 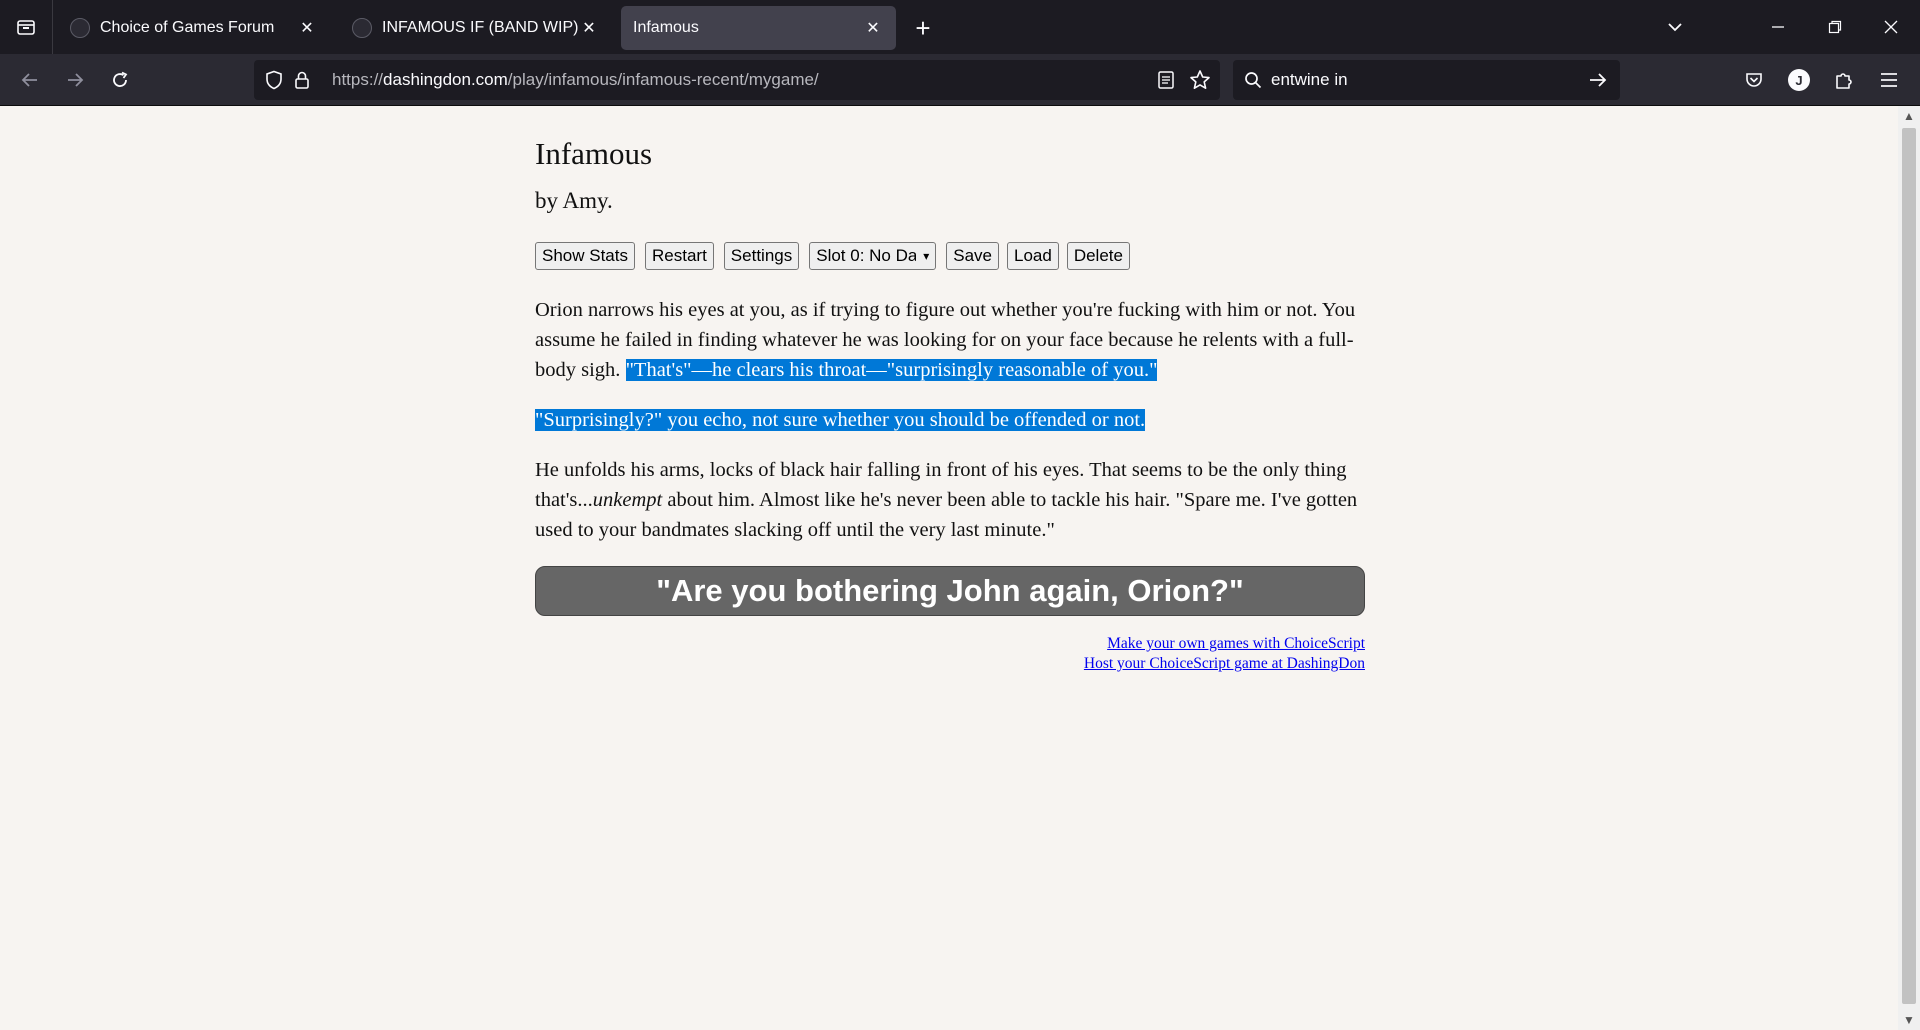 I want to click on game-title: Infamous, so click(x=594, y=153).